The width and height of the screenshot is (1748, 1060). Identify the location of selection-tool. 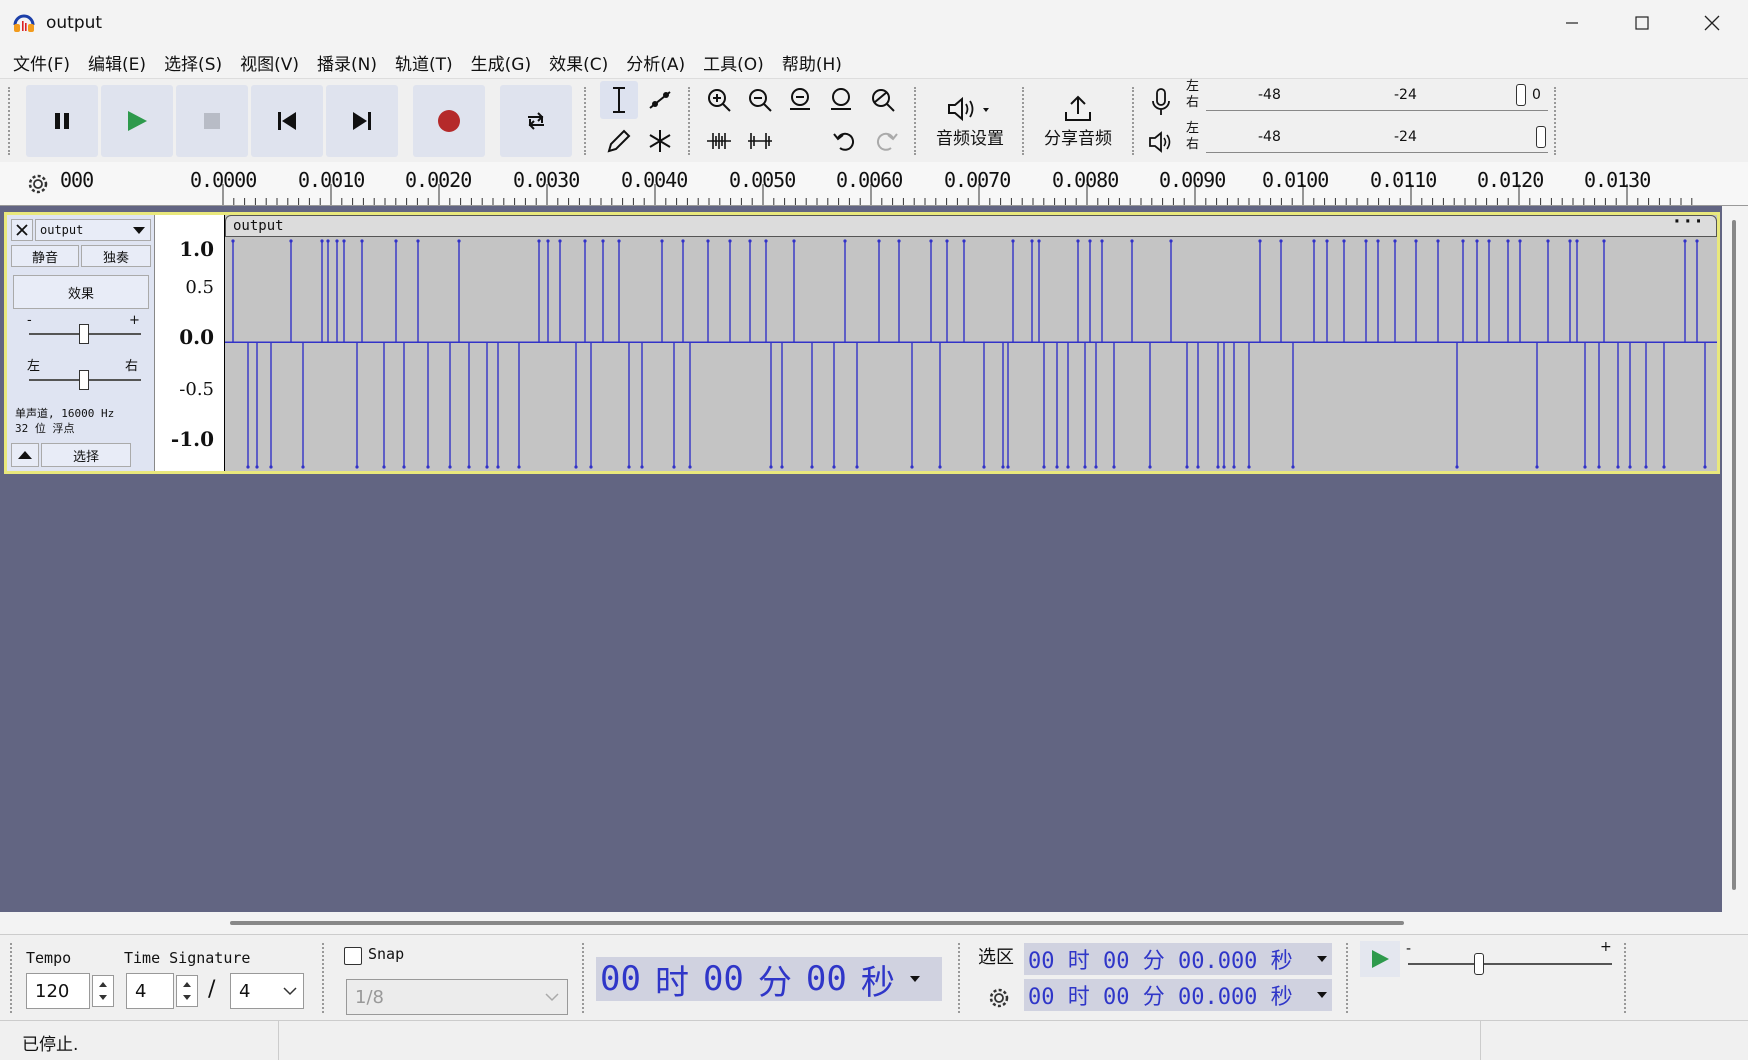
(619, 100).